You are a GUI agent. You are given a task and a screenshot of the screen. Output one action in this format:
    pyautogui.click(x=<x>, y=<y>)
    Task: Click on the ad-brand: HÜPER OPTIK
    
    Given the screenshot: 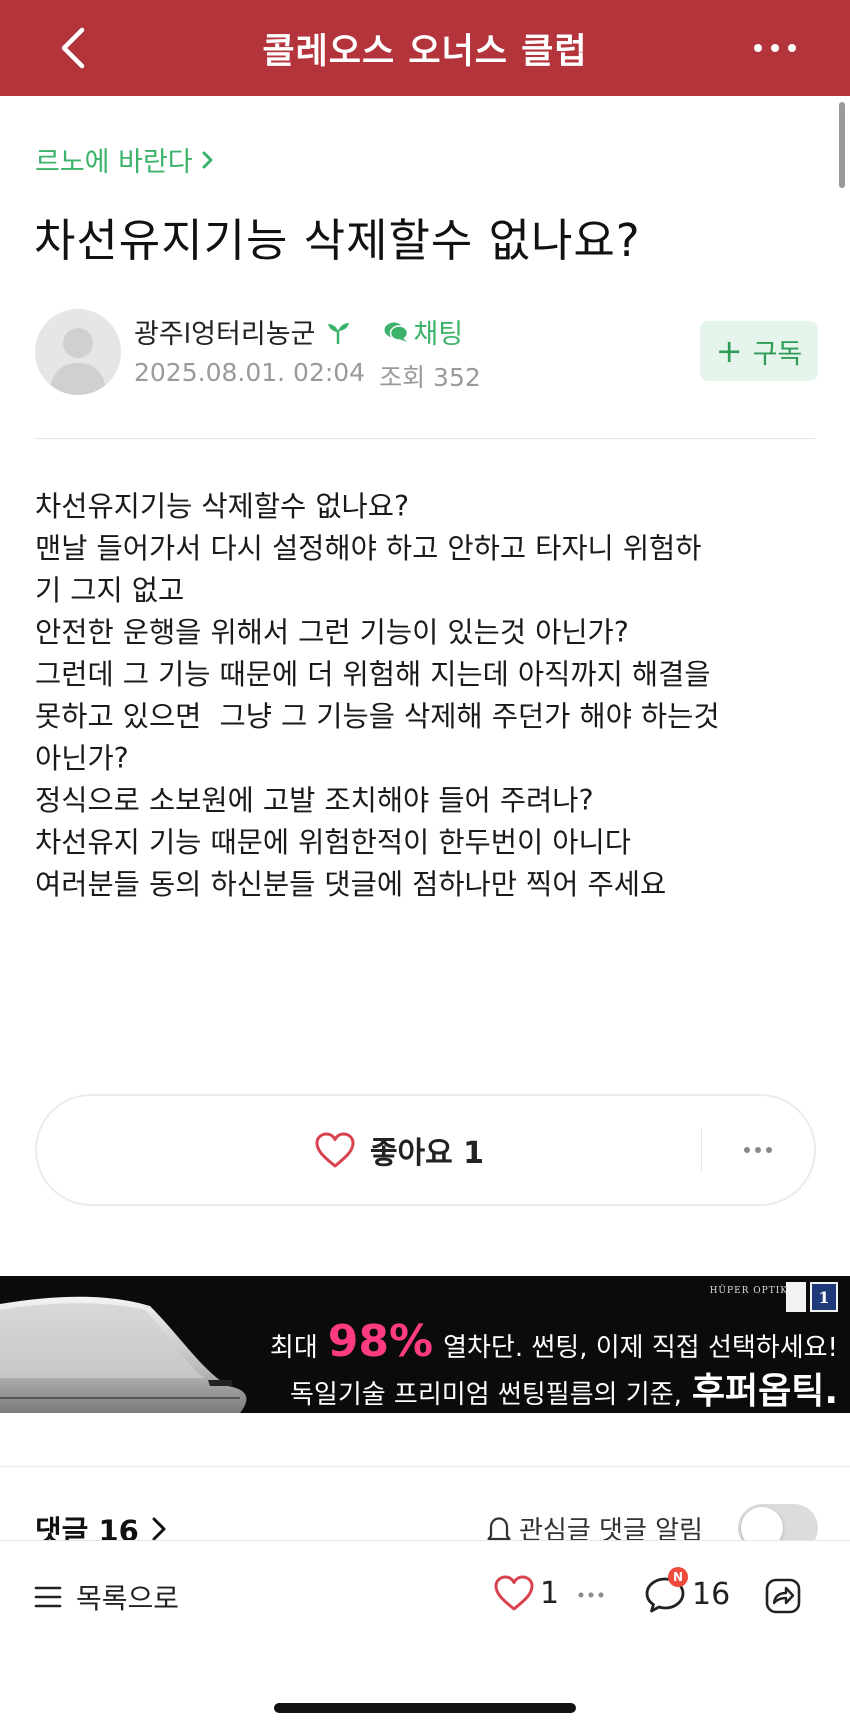 What is the action you would take?
    pyautogui.click(x=748, y=1291)
    